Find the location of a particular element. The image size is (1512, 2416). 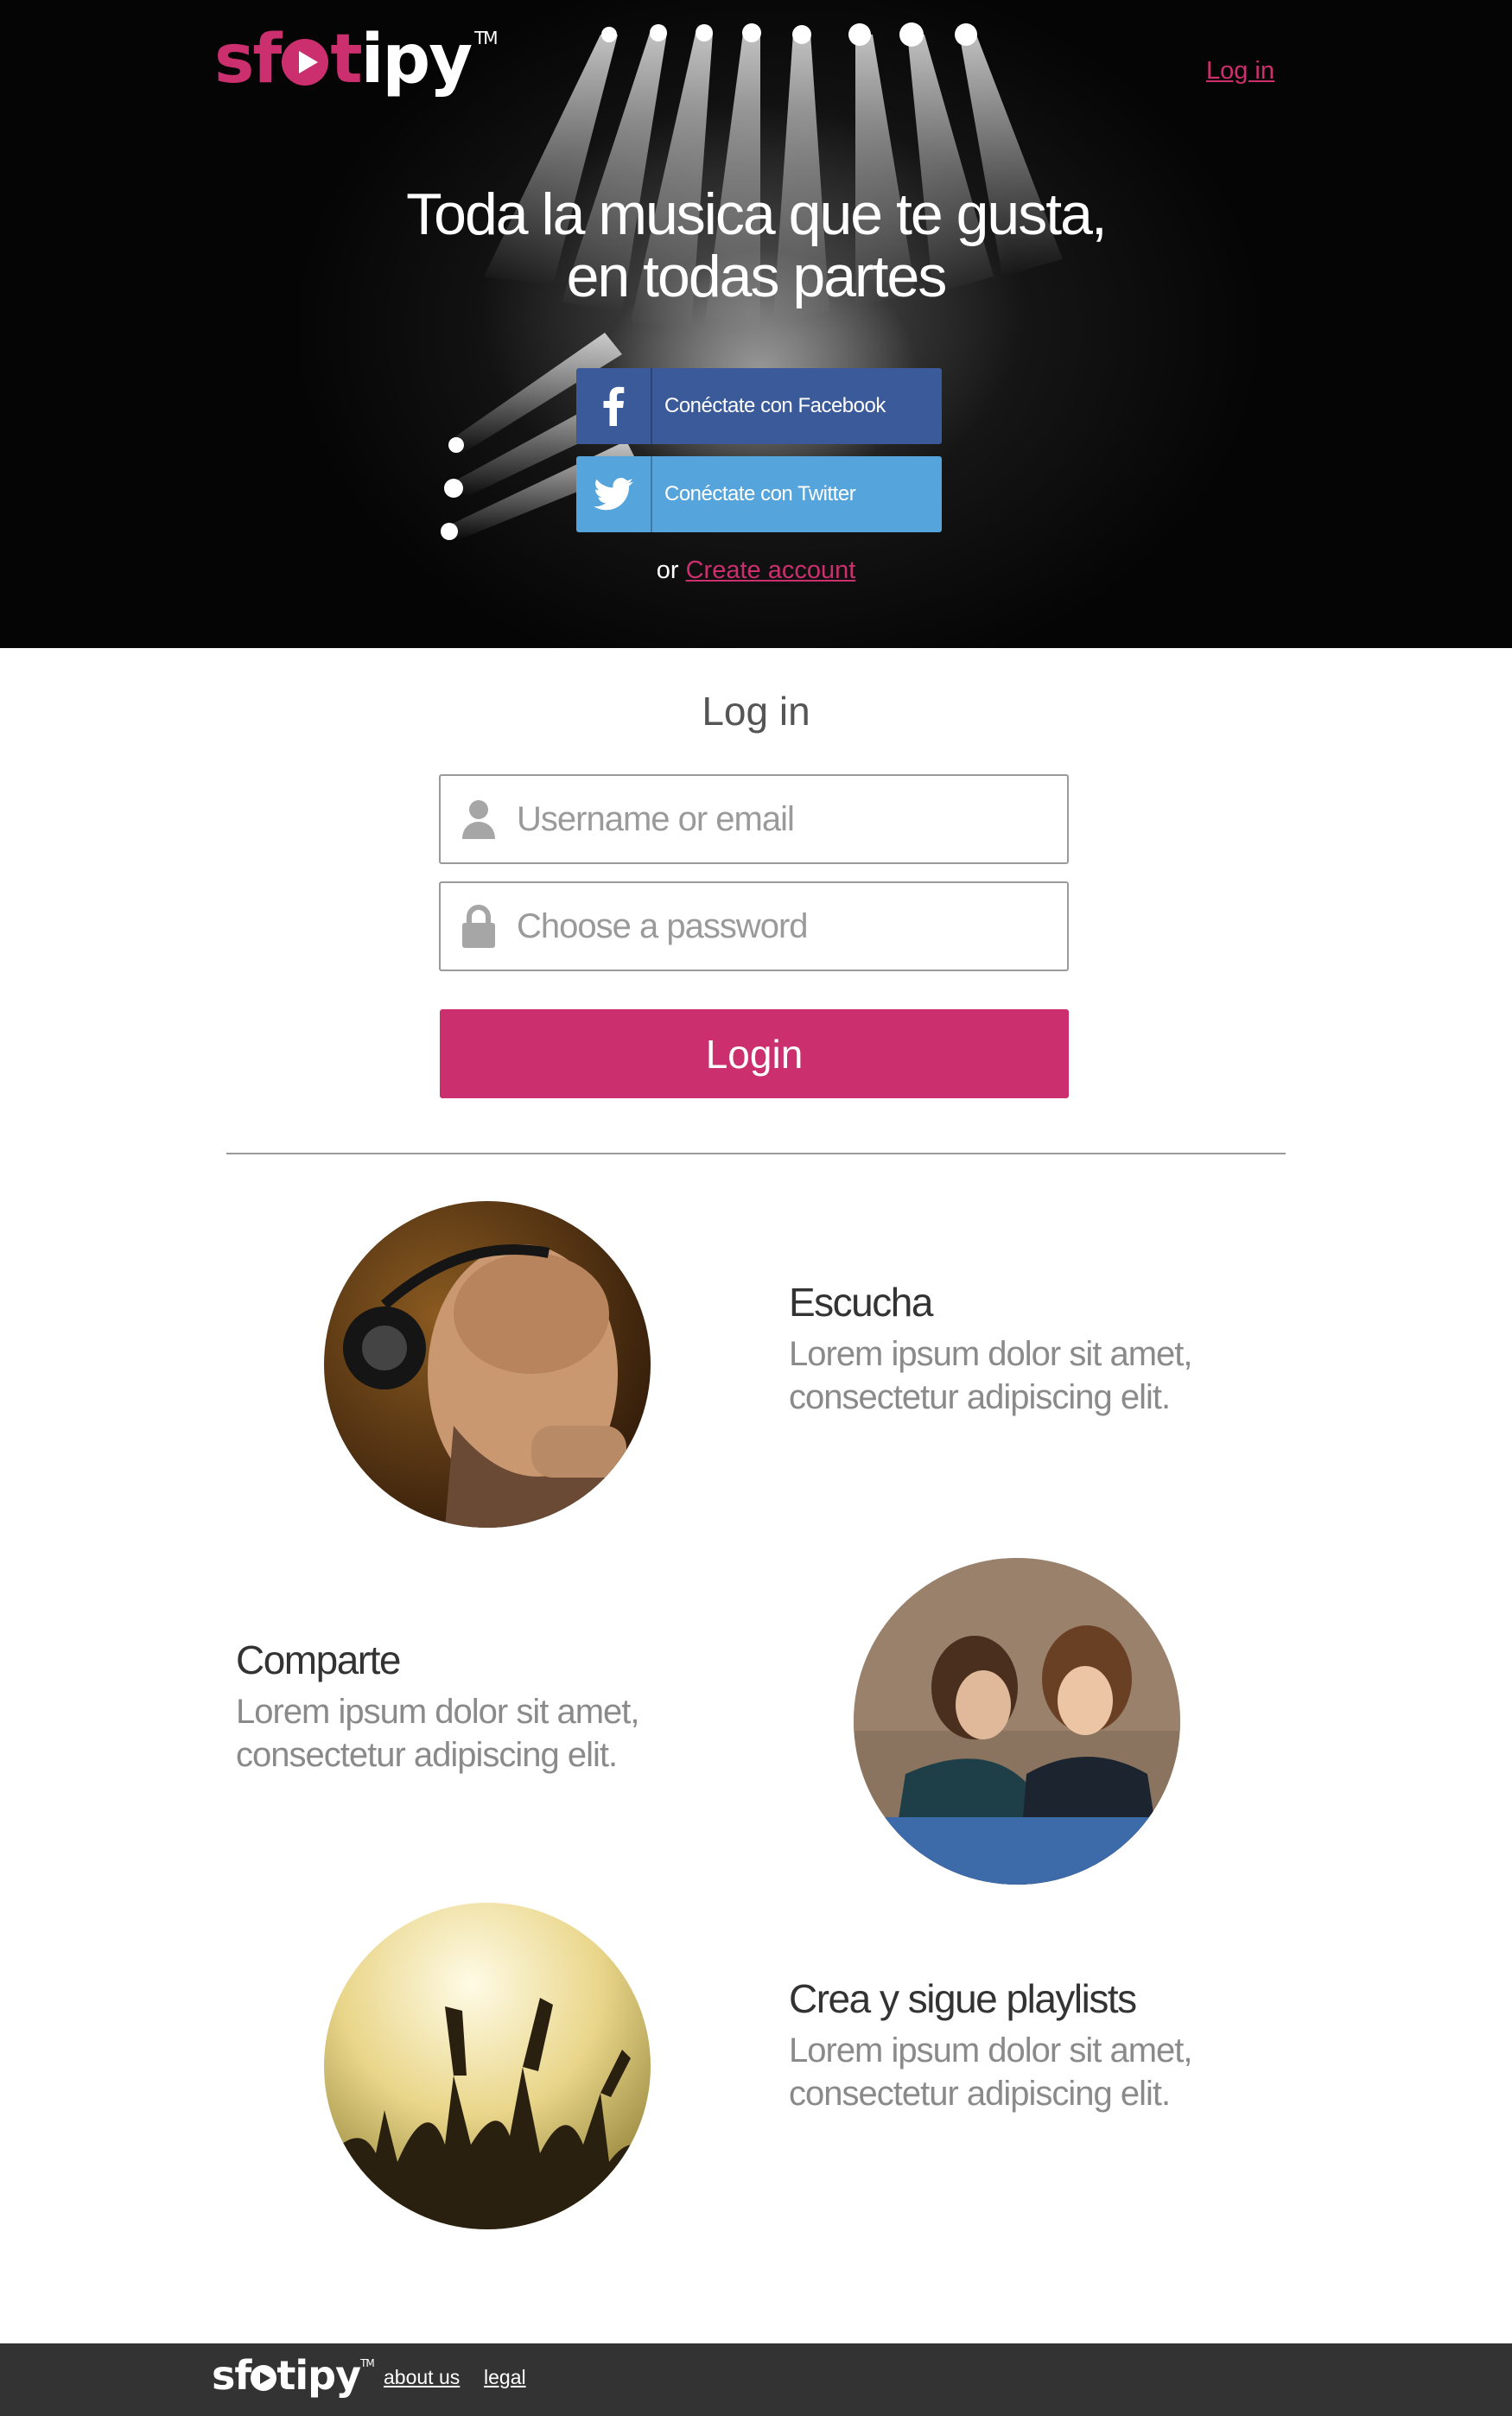

footer-logo: sf tipyTM is located at coordinates (293, 2375).